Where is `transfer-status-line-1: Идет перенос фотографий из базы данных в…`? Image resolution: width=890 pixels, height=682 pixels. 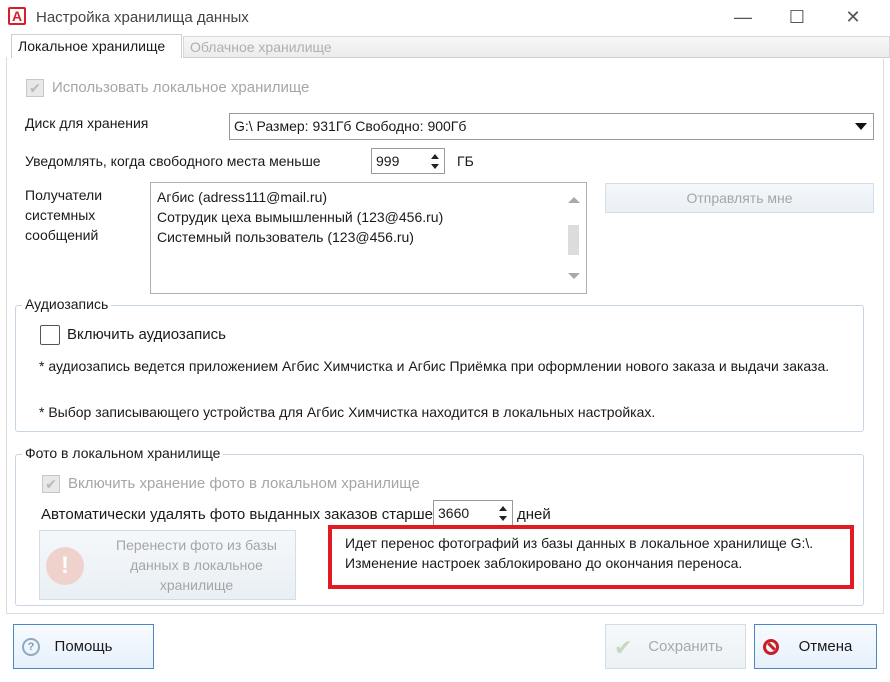
transfer-status-line-1: Идет перенос фотографий из базы данных в… is located at coordinates (579, 543).